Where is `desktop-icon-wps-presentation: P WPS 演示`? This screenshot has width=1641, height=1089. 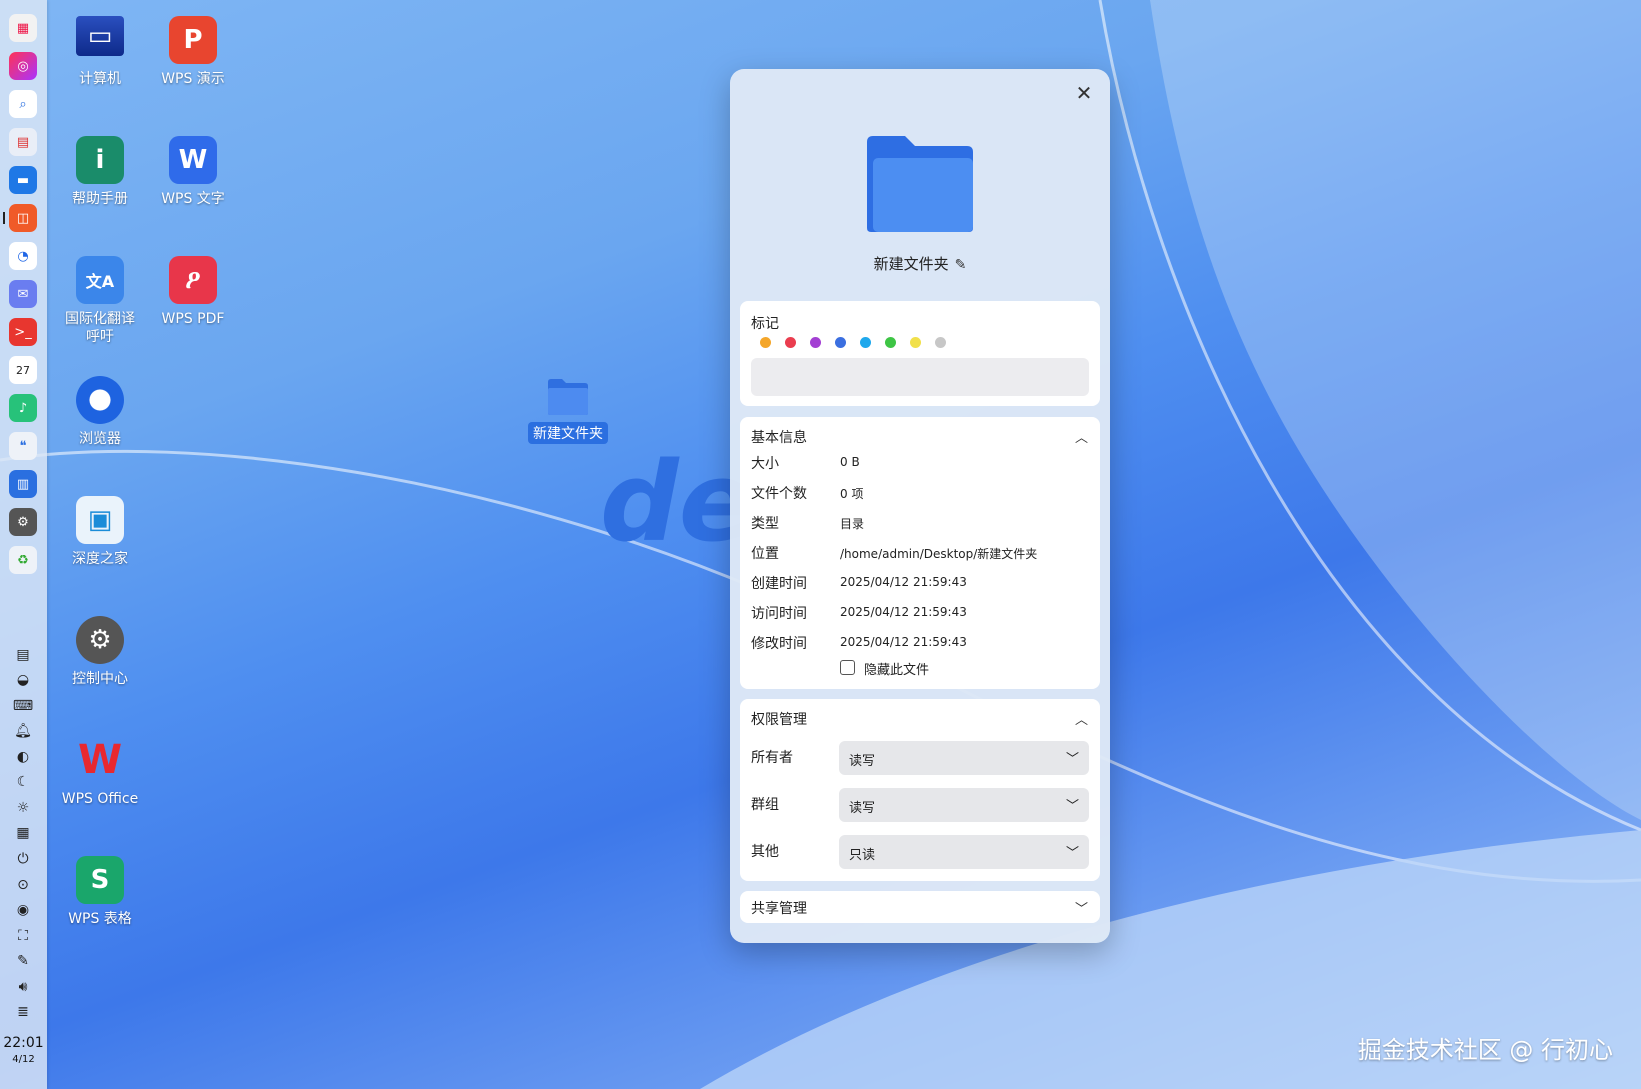 desktop-icon-wps-presentation: P WPS 演示 is located at coordinates (193, 52).